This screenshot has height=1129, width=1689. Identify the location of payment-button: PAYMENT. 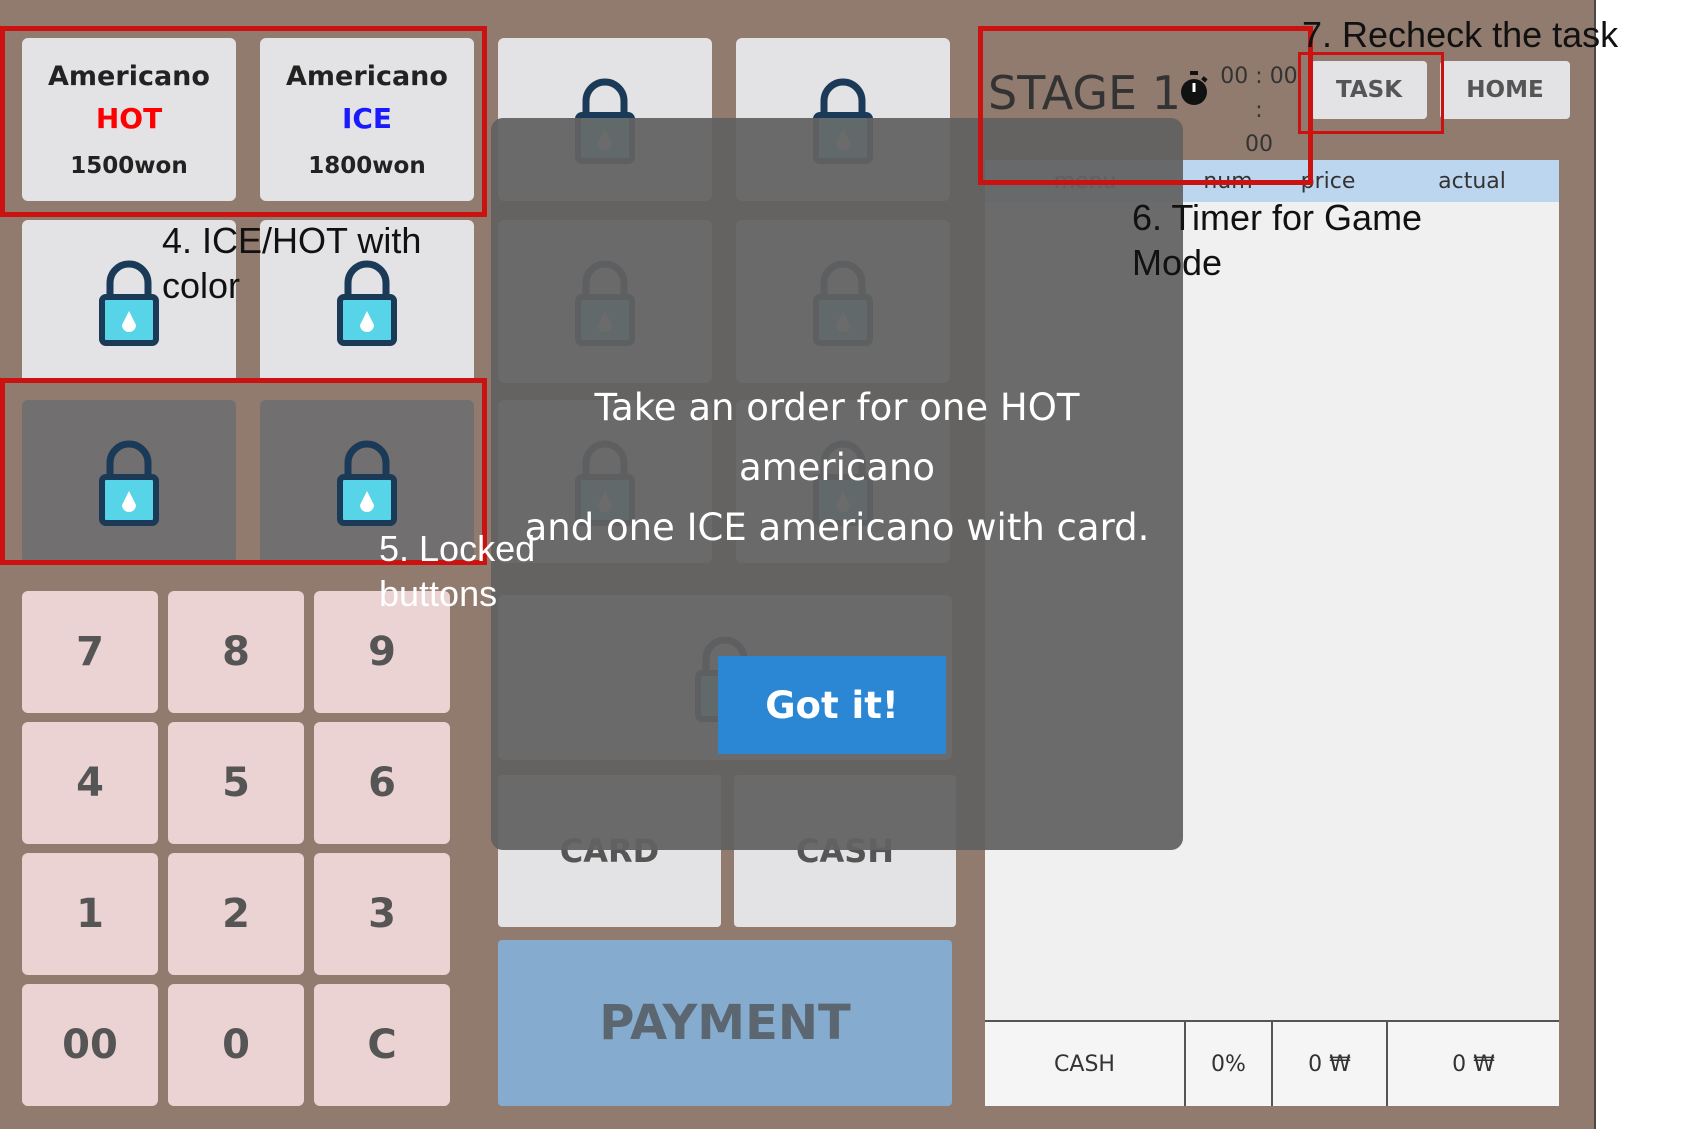
(725, 1023).